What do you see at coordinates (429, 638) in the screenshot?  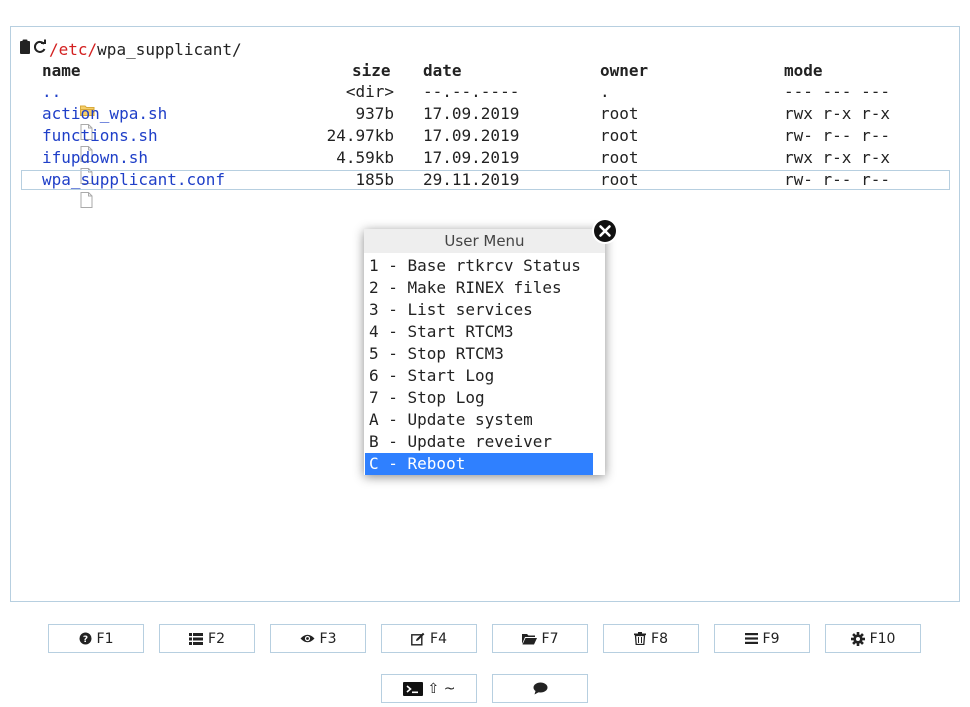 I see `edit-button: F4` at bounding box center [429, 638].